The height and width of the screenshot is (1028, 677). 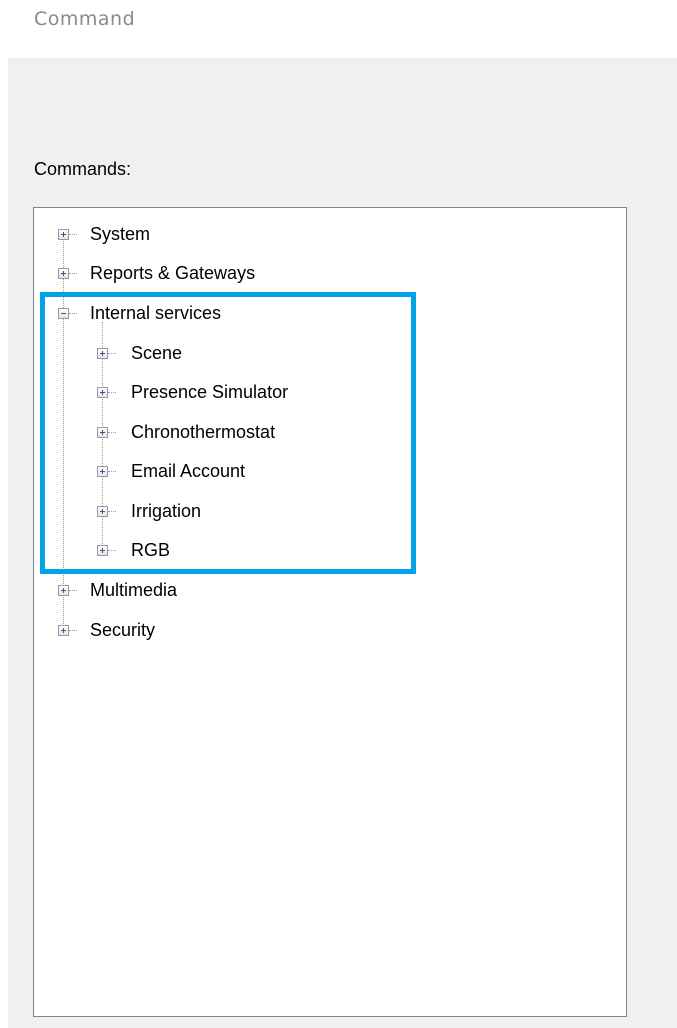 I want to click on window-title: Command, so click(x=85, y=19).